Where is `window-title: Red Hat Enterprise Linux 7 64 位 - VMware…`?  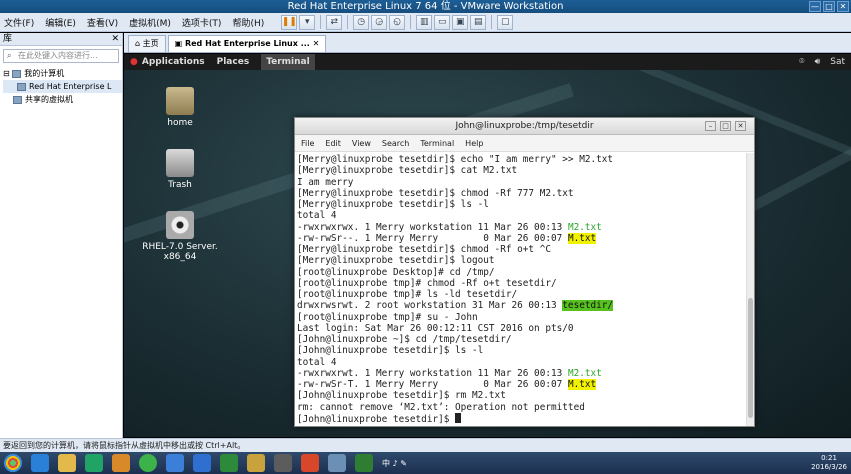 window-title: Red Hat Enterprise Linux 7 64 位 - VMware… is located at coordinates (425, 6).